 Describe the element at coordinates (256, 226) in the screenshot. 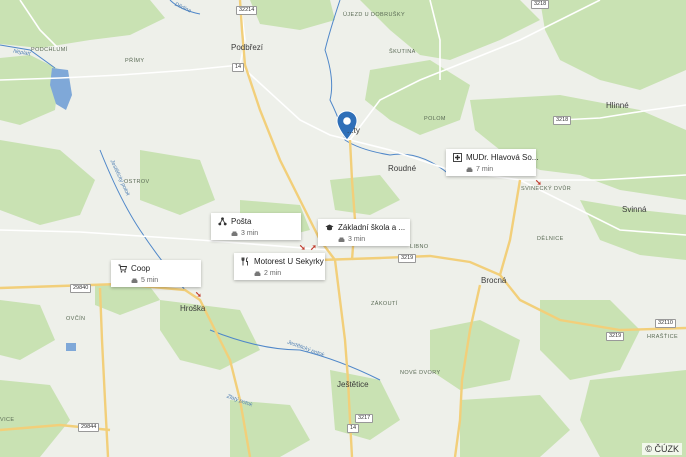

I see `poi-card-post-office: Pošta 3 min` at that location.